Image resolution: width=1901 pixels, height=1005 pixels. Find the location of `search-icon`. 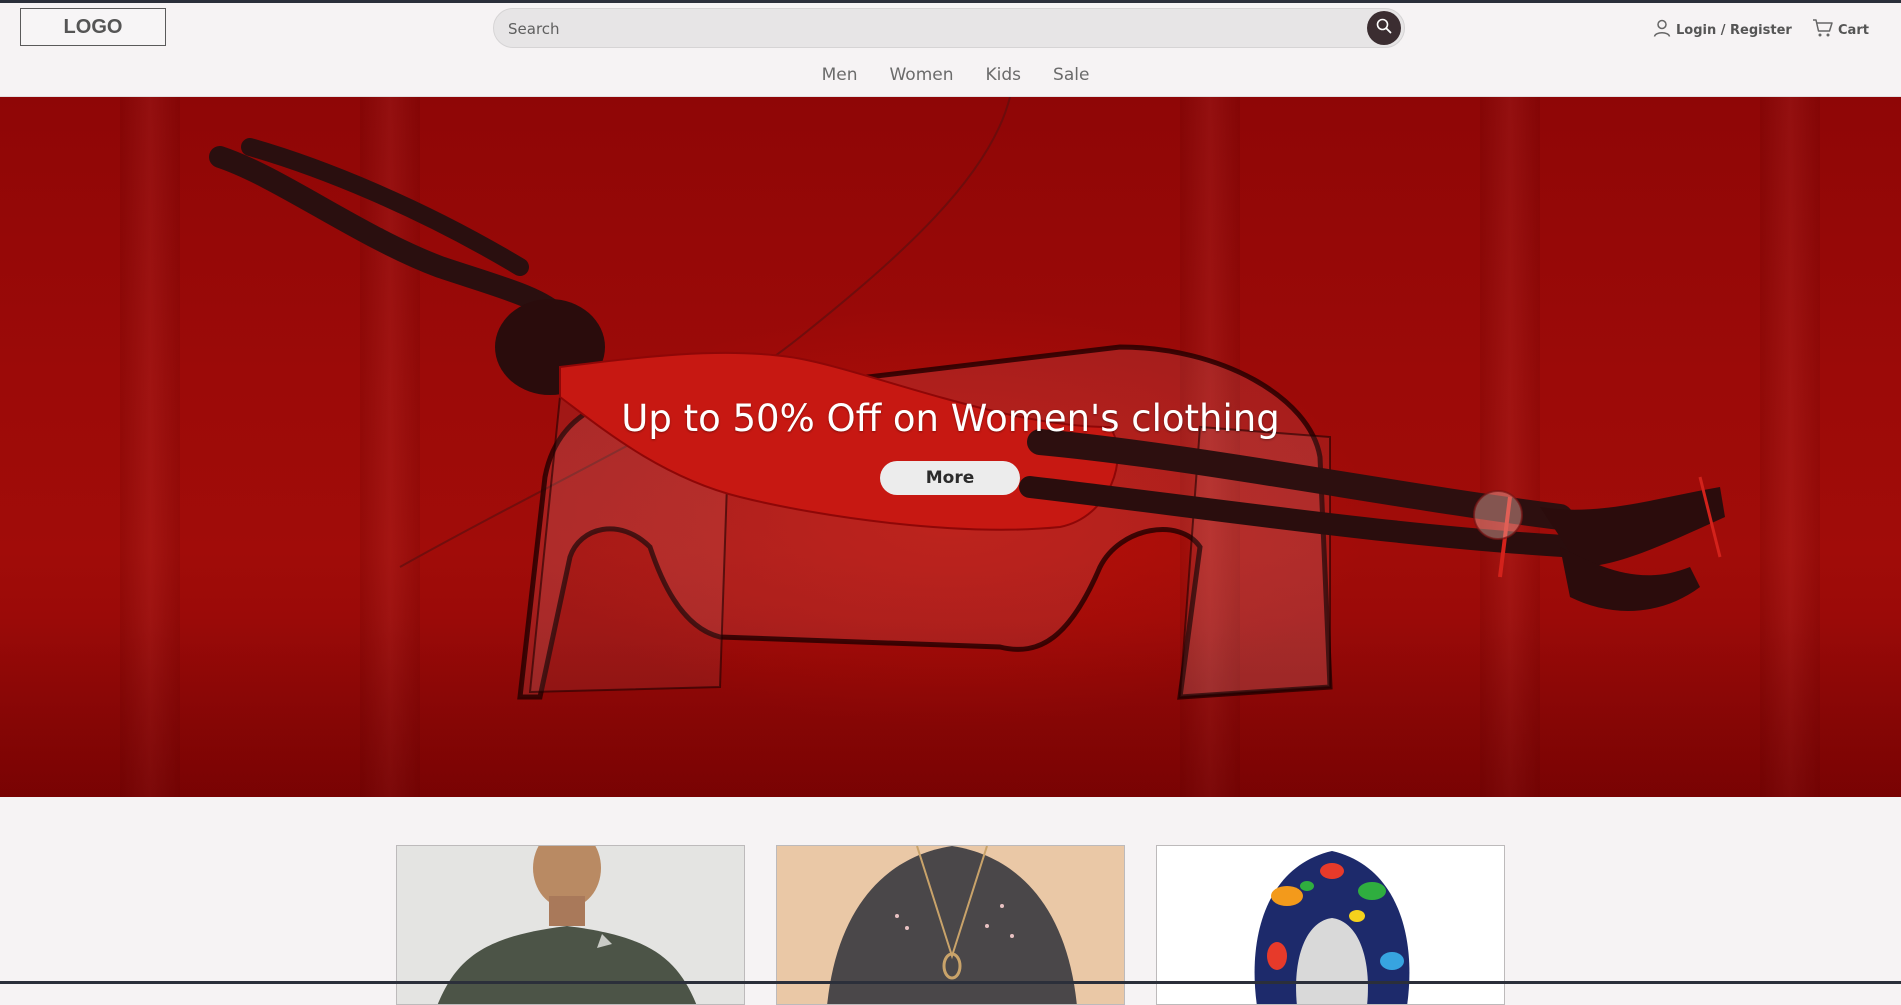

search-icon is located at coordinates (1384, 28).